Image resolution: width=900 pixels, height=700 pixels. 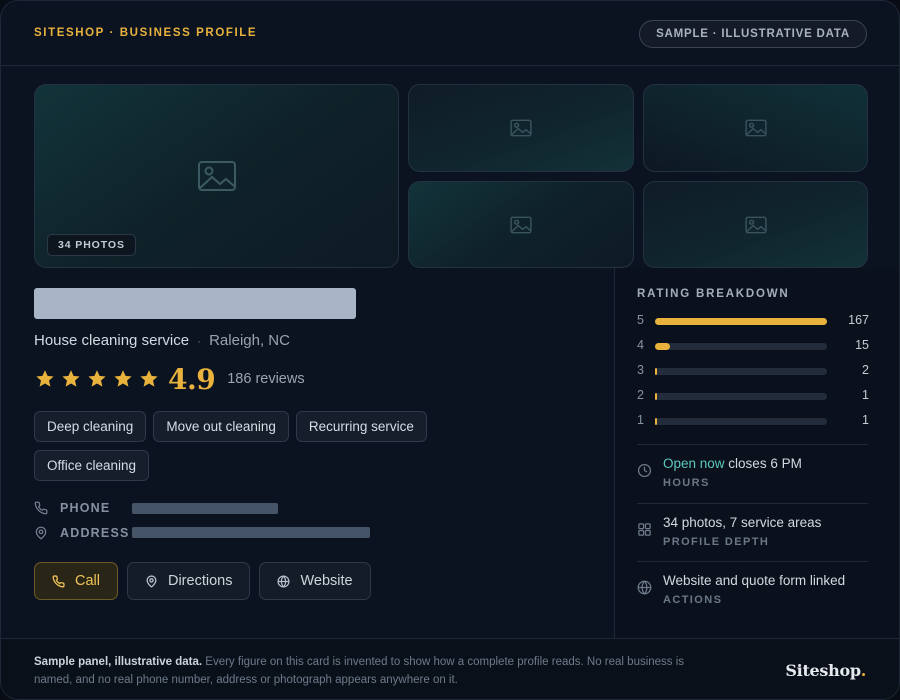 I want to click on open-now-status: Open now, so click(x=694, y=463).